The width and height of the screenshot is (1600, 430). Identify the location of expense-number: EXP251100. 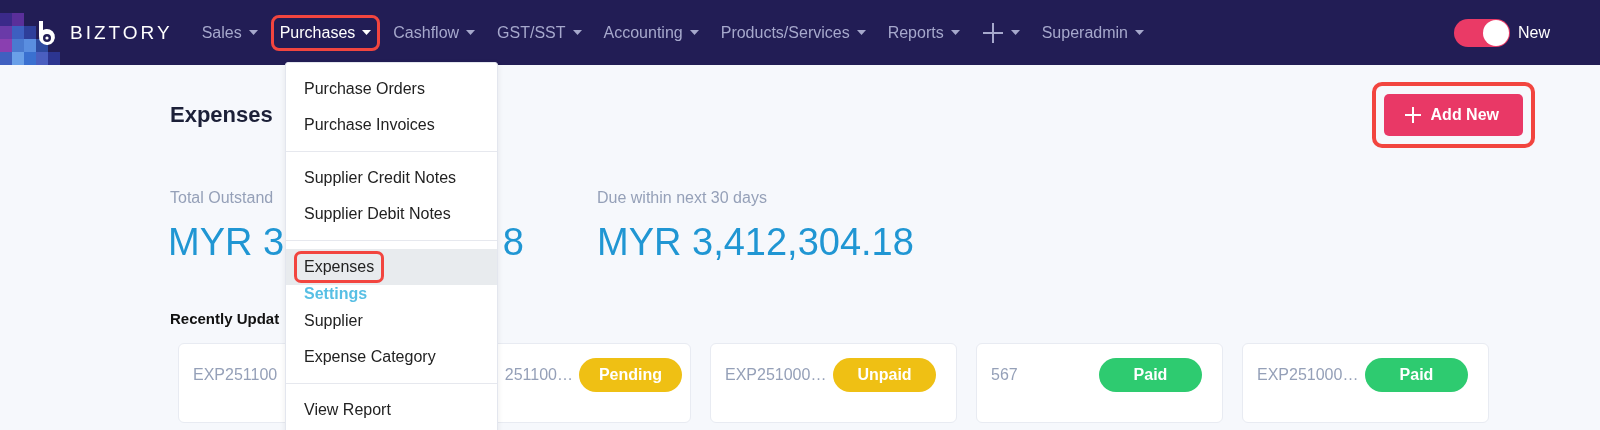
(235, 375).